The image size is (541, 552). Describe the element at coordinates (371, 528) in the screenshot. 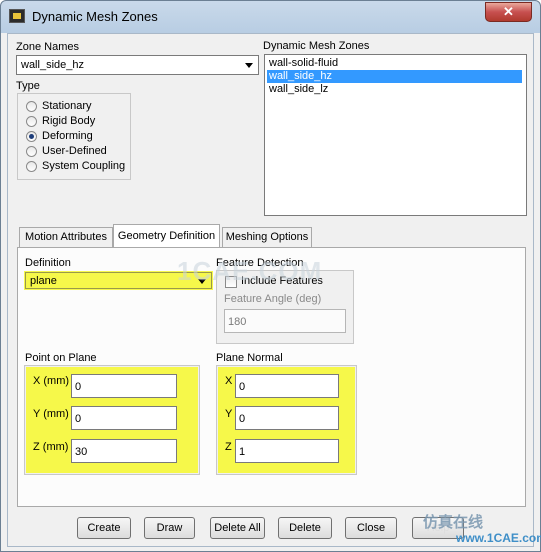

I see `close-button: Close` at that location.